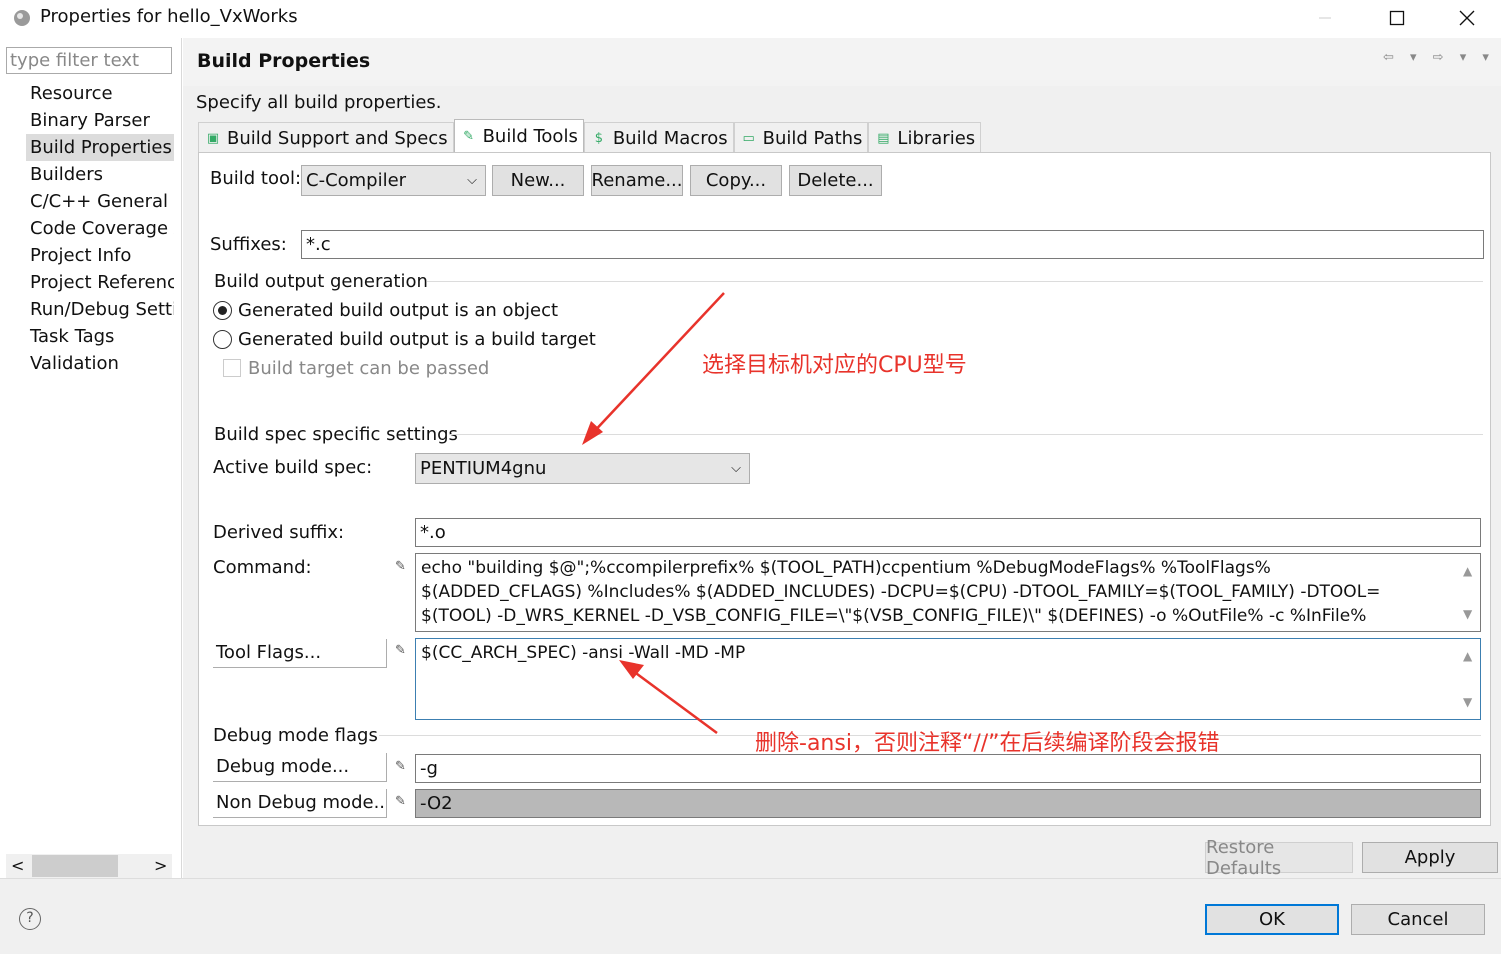  I want to click on tab-label: Build Tools, so click(530, 136).